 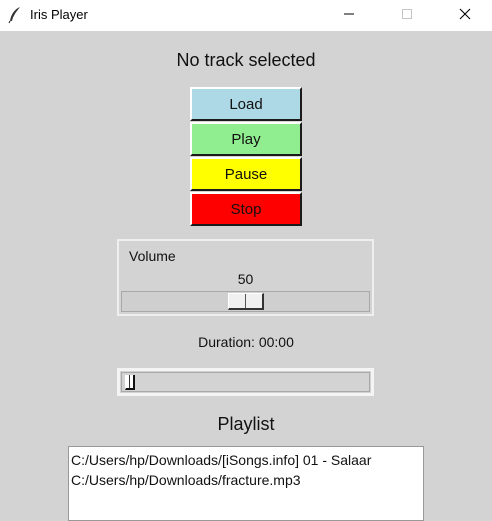 I want to click on play-button: Play, so click(x=246, y=139).